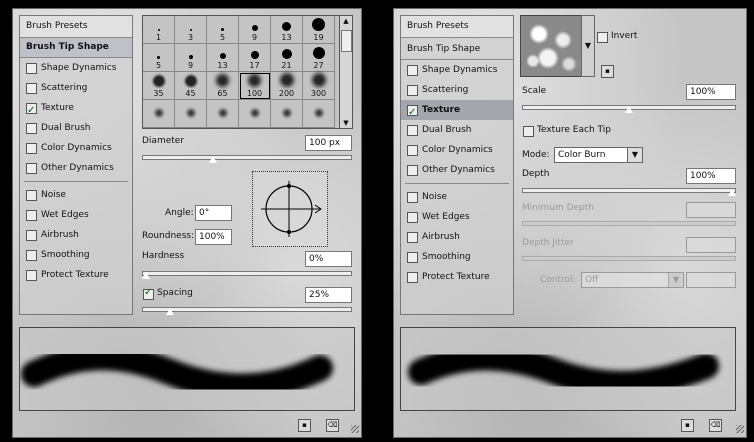 The height and width of the screenshot is (442, 754). Describe the element at coordinates (346, 41) in the screenshot. I see `scroll-thumb` at that location.